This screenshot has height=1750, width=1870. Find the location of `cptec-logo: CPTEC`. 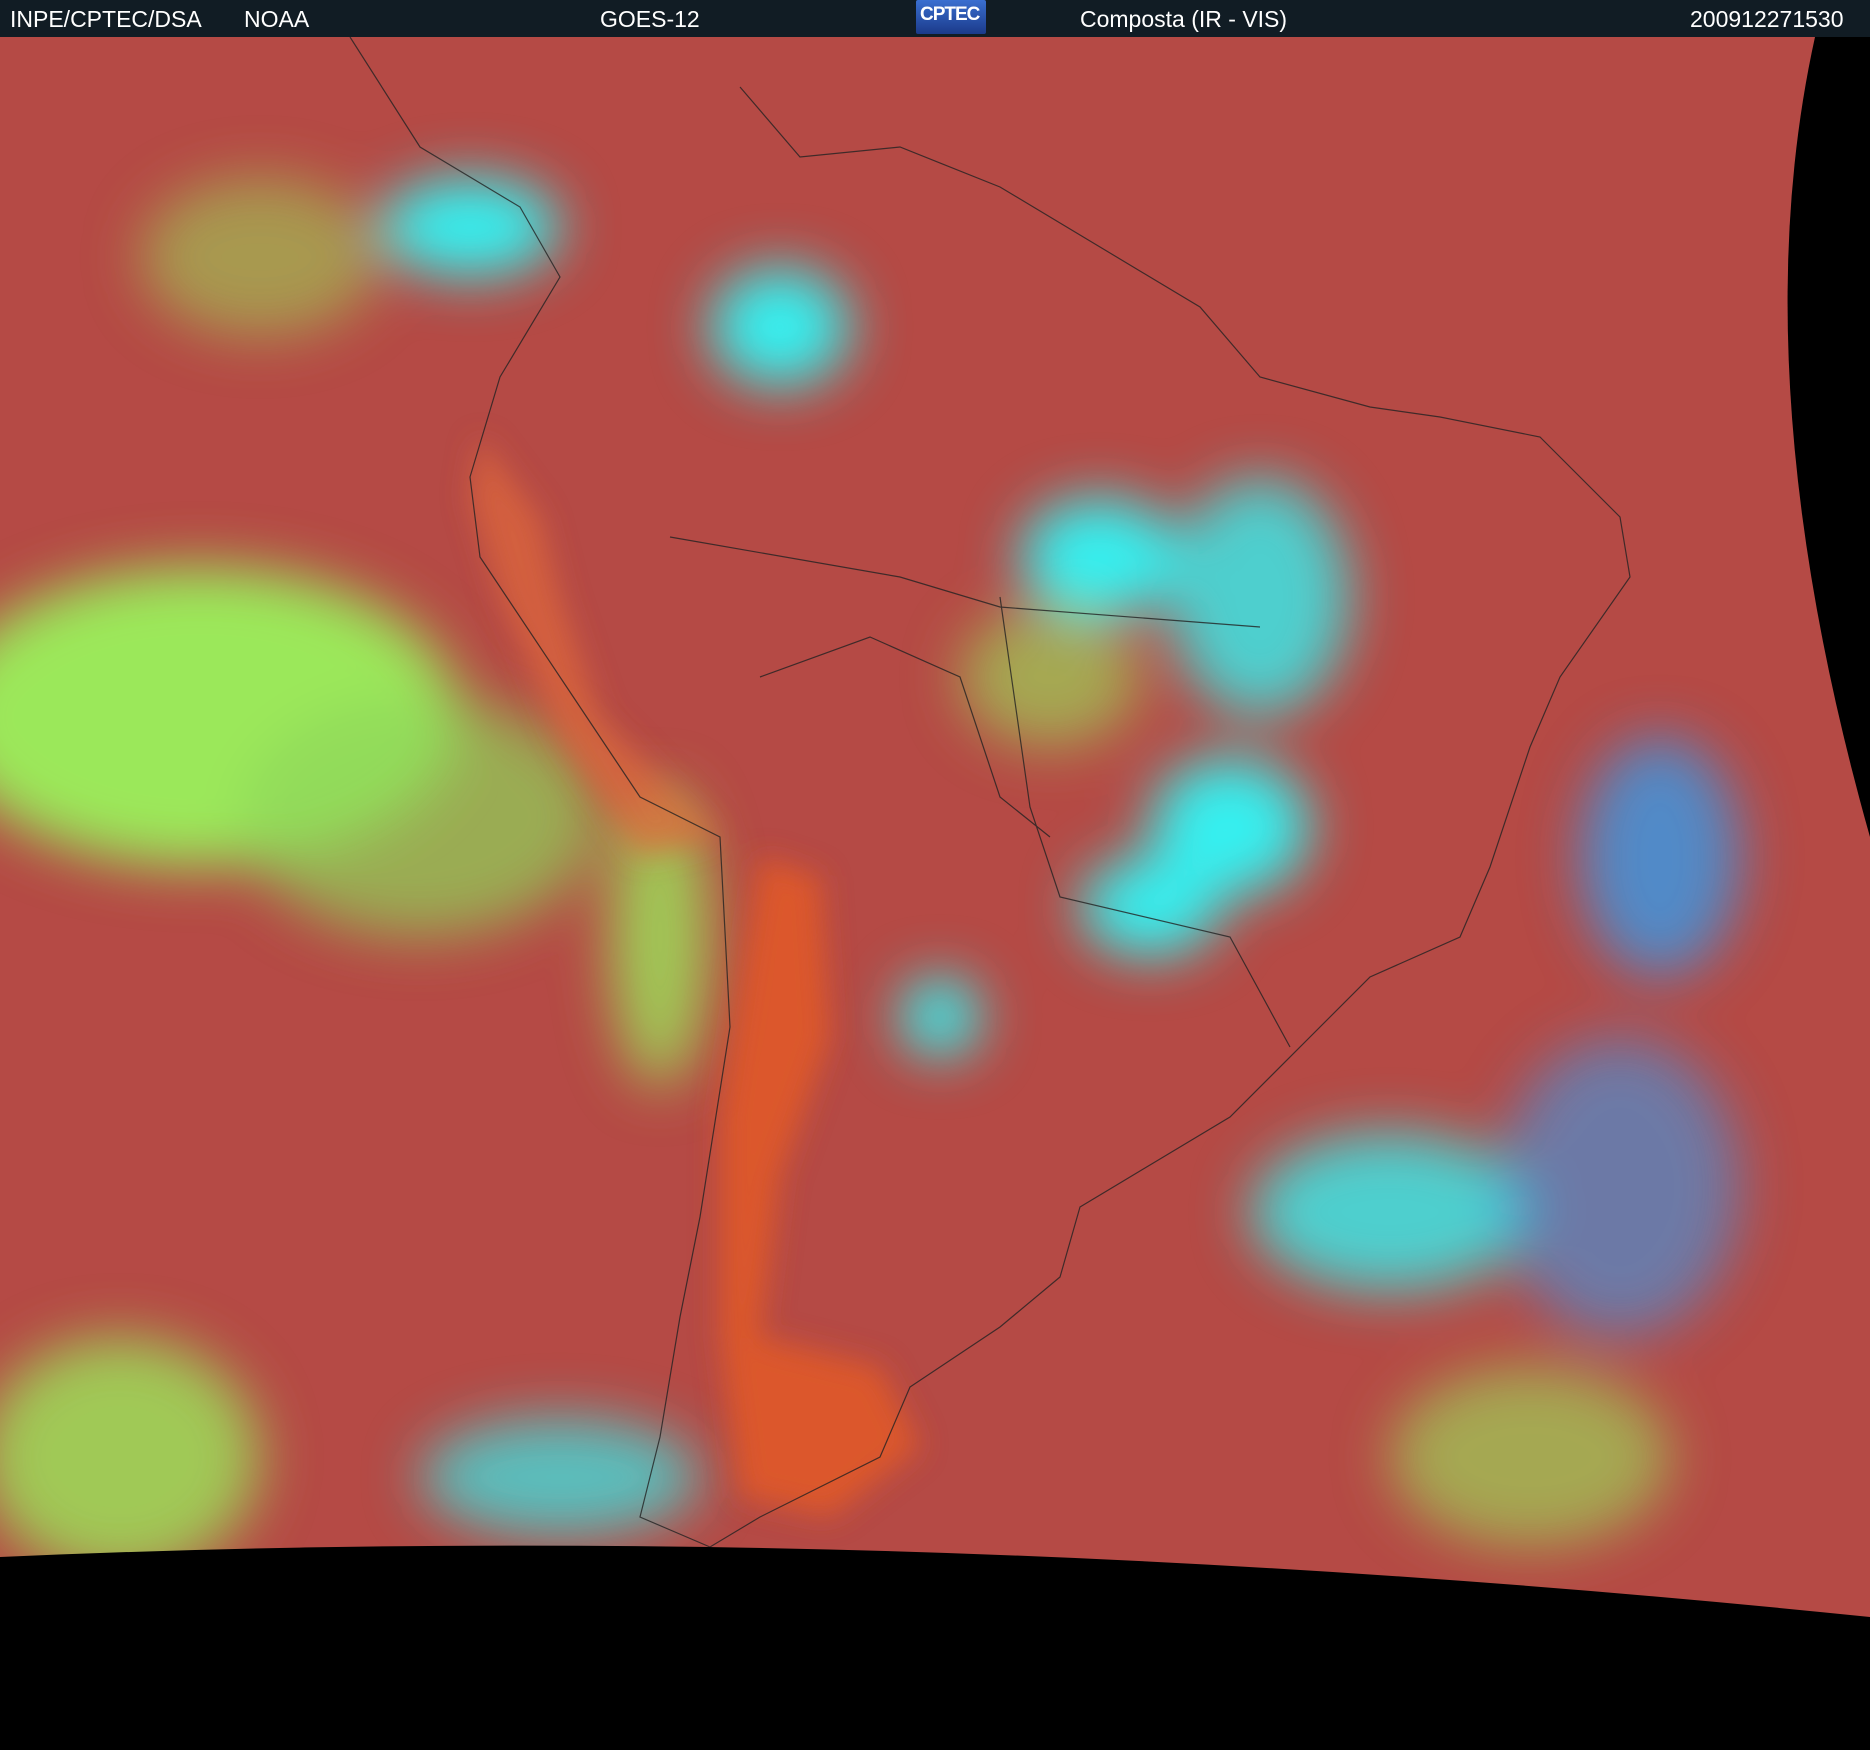

cptec-logo: CPTEC is located at coordinates (951, 17).